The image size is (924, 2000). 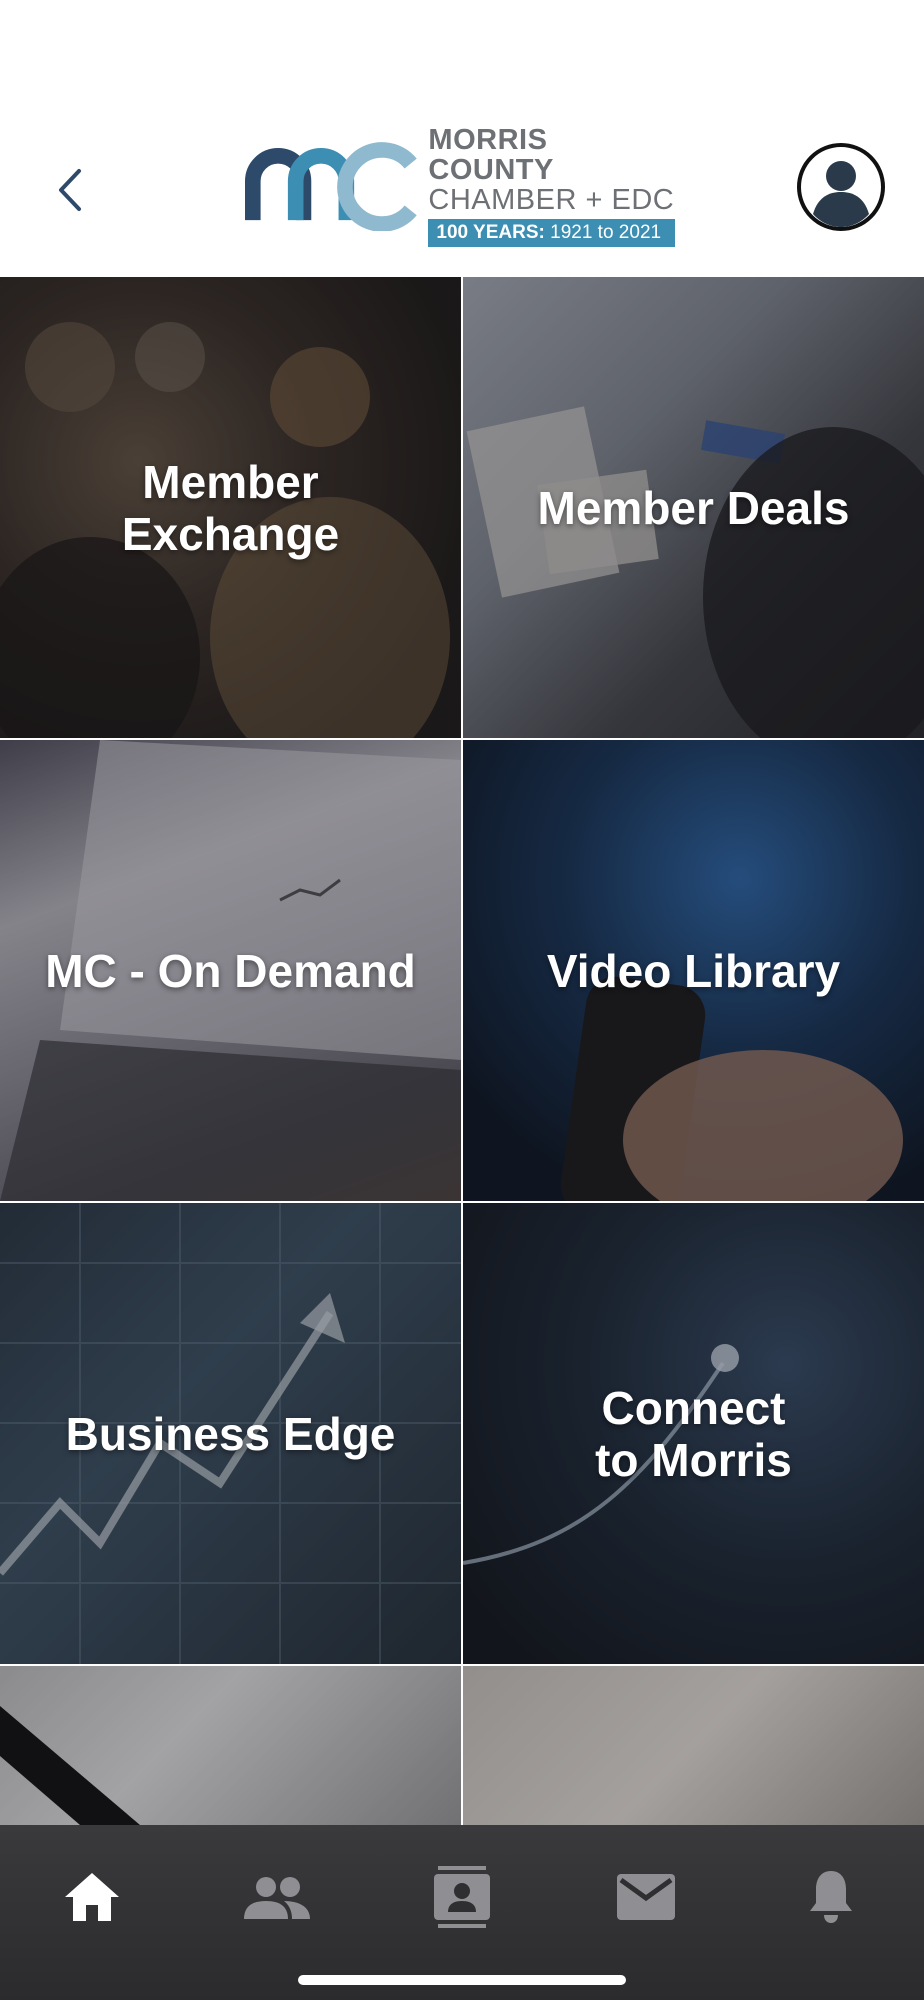 I want to click on back-button, so click(x=70, y=190).